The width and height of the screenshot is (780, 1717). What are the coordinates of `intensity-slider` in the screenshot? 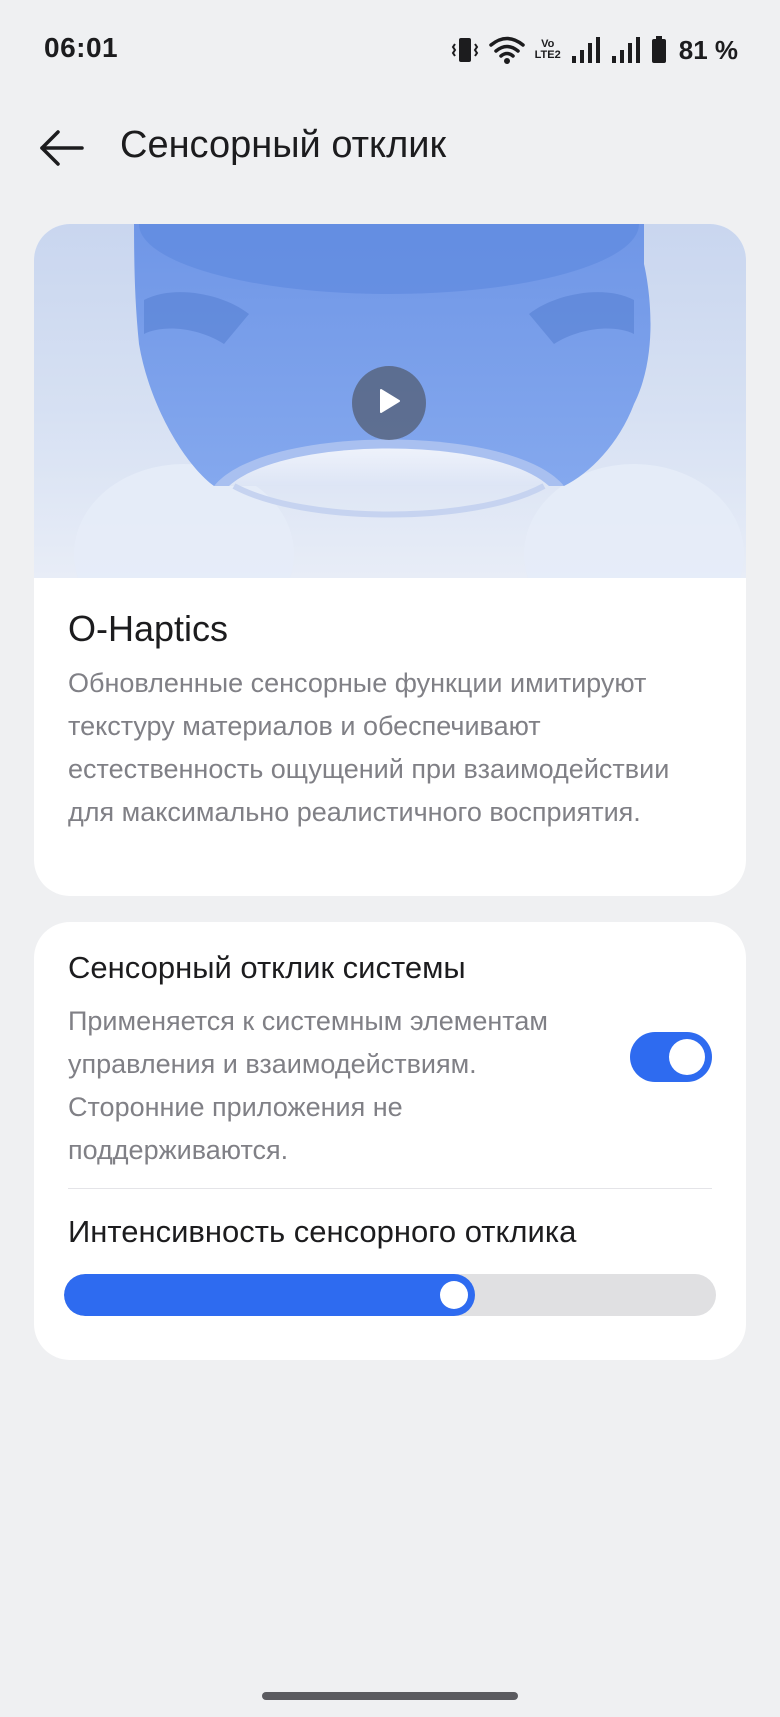 It's located at (390, 1295).